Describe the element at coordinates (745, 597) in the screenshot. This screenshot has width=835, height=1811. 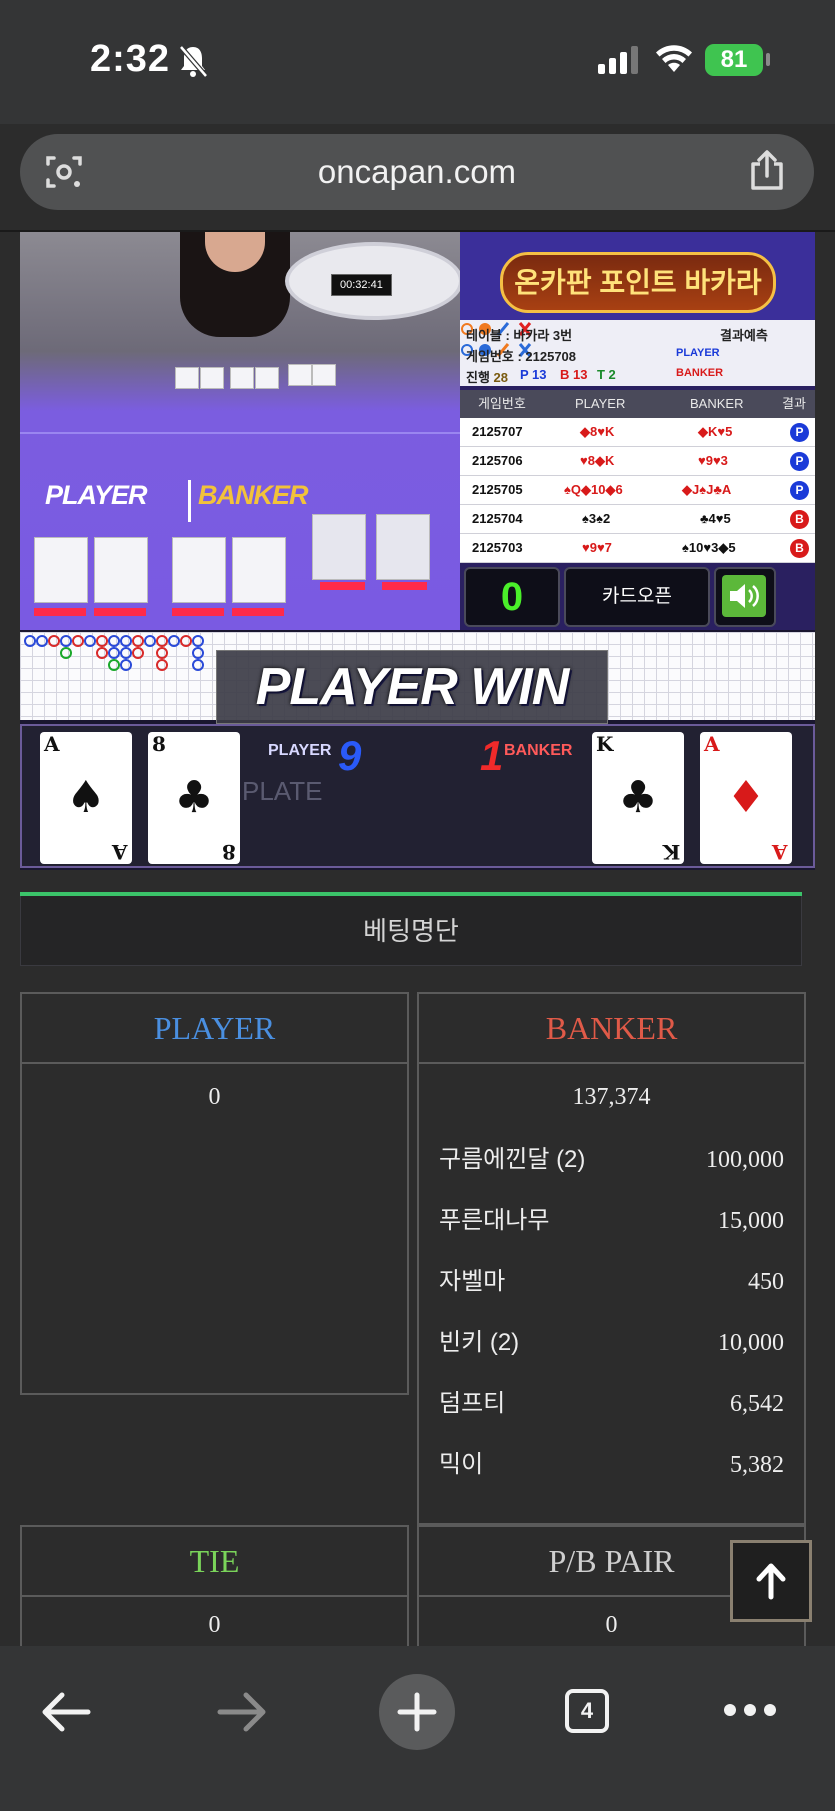
I see `sound-button` at that location.